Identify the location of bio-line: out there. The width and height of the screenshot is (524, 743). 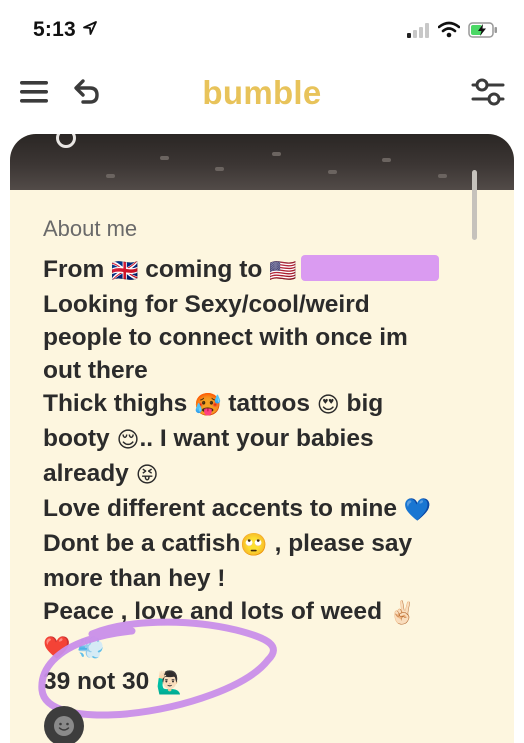
(95, 370).